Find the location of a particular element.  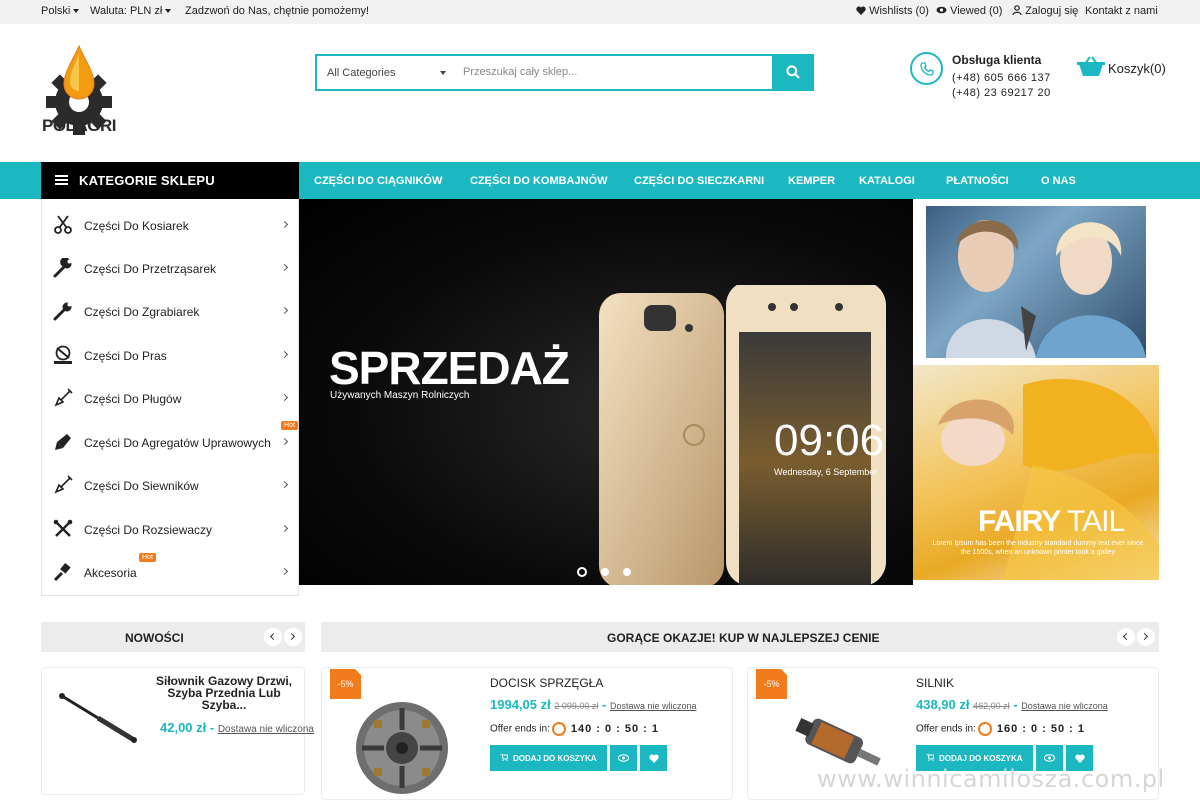

new-products-header: NOWOŚCI is located at coordinates (173, 637).